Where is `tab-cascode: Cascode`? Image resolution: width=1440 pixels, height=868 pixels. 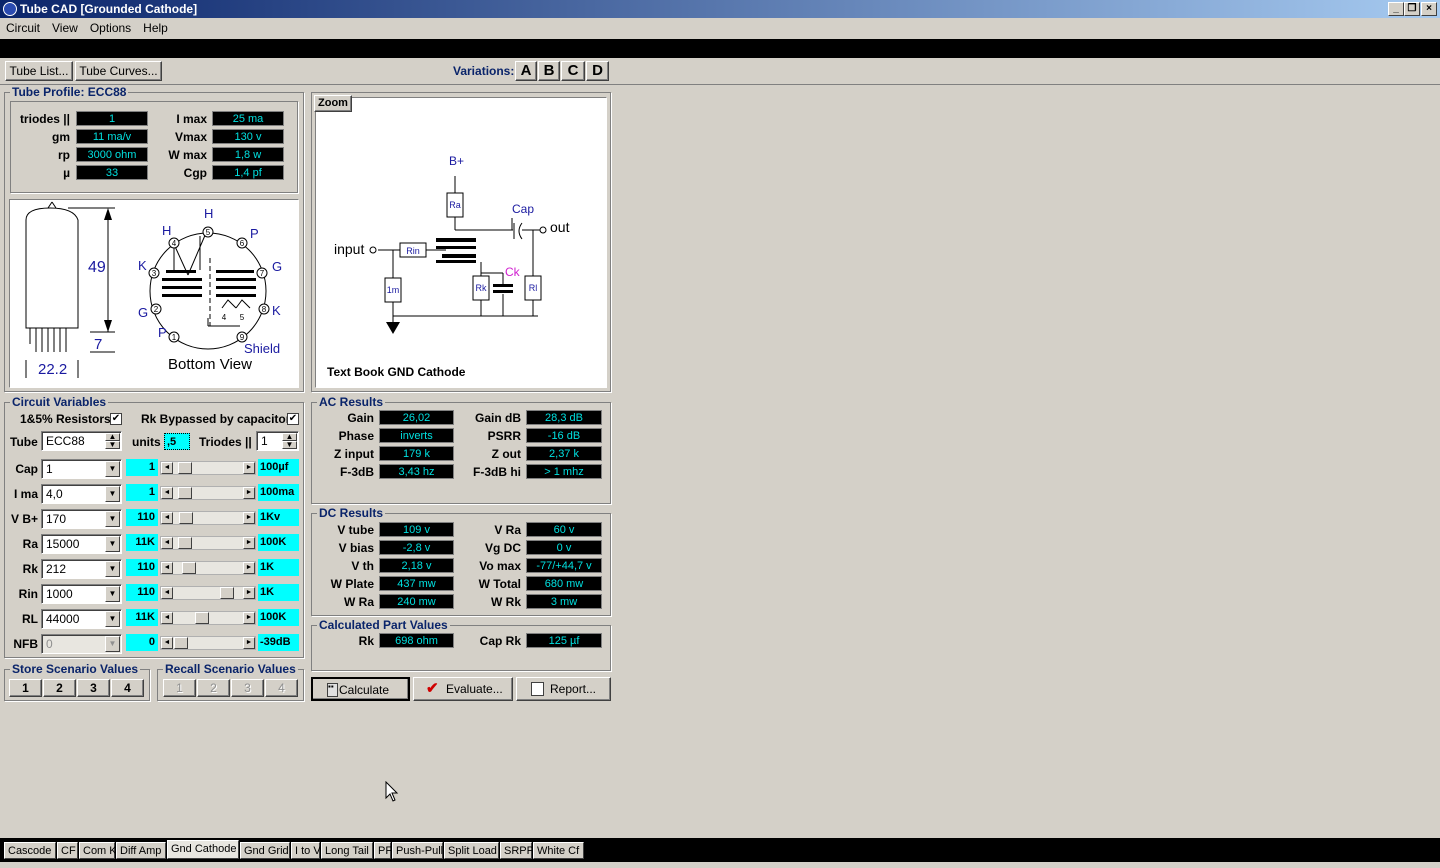 tab-cascode: Cascode is located at coordinates (30, 850).